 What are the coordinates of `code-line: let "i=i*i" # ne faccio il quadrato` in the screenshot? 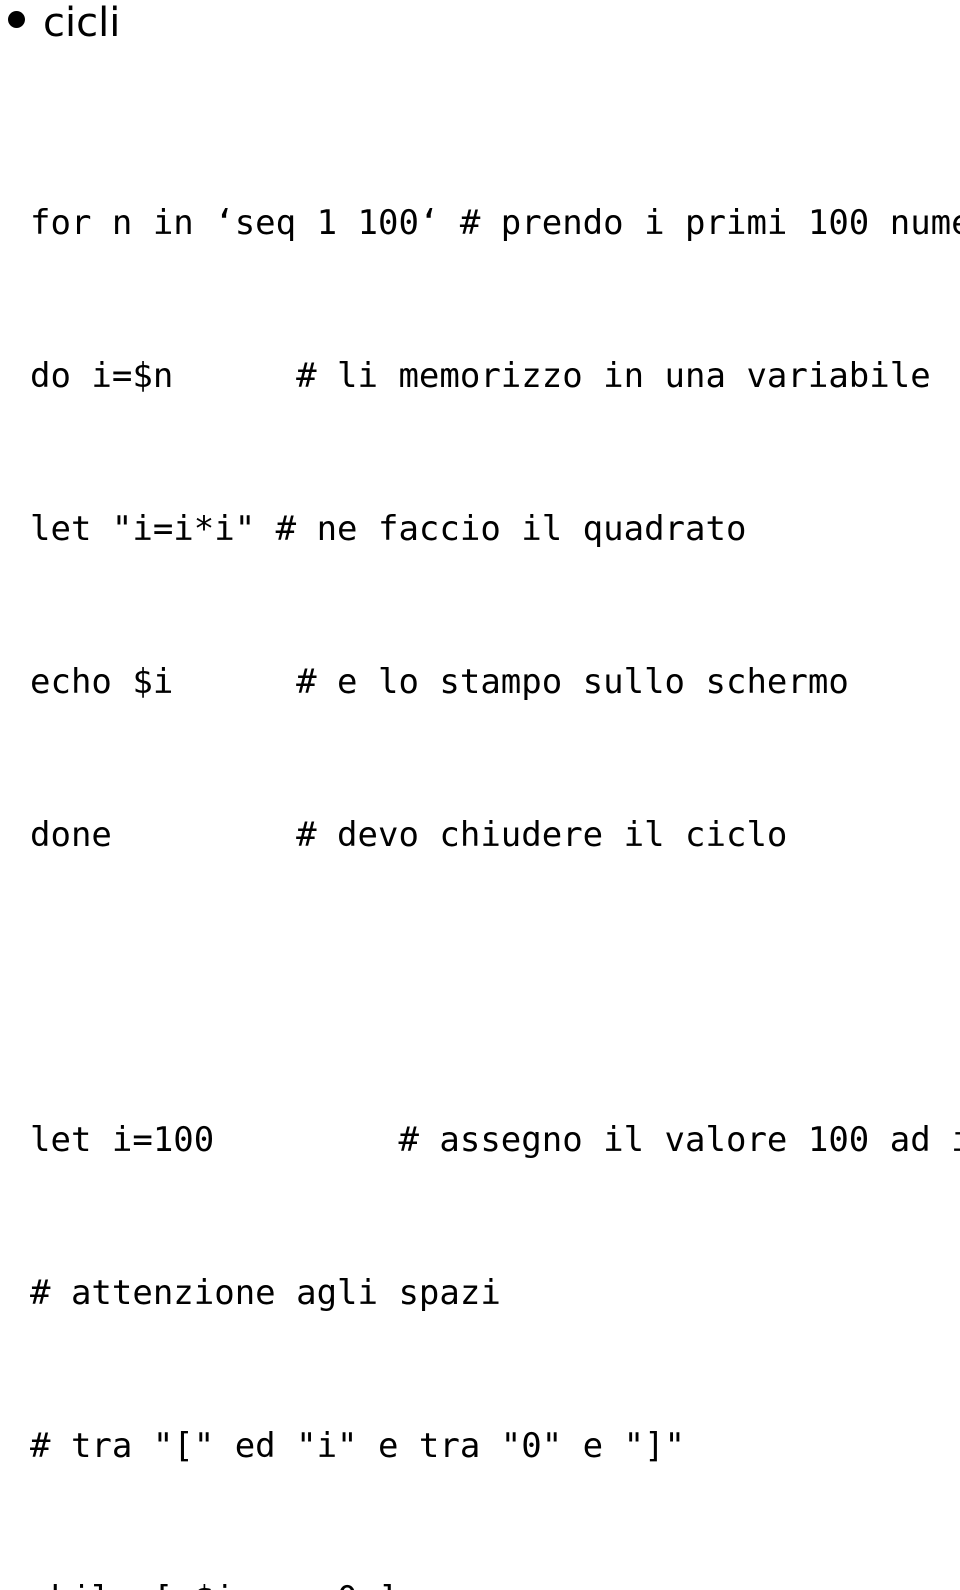 It's located at (388, 529).